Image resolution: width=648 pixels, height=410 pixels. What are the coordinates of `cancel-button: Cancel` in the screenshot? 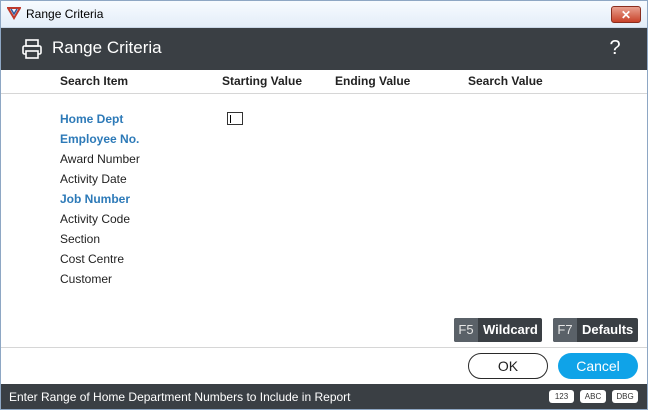 It's located at (598, 366).